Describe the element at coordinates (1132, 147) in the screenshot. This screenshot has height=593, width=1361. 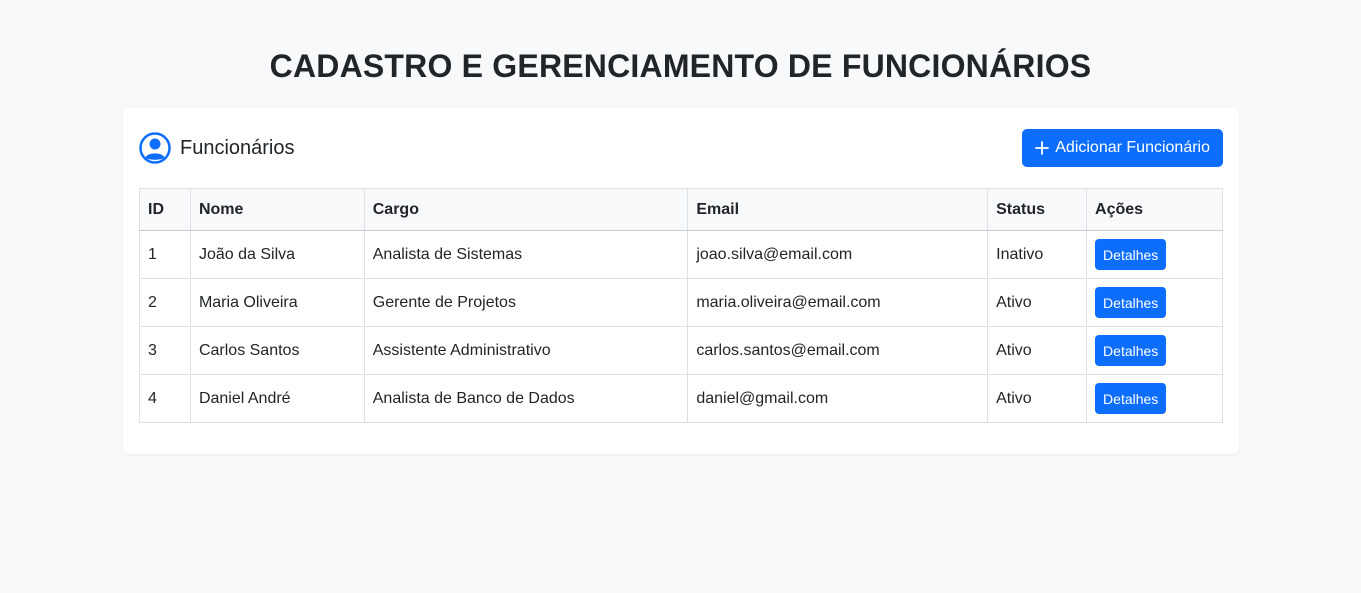
I see `add-employee-label: Adicionar Funcionário` at that location.